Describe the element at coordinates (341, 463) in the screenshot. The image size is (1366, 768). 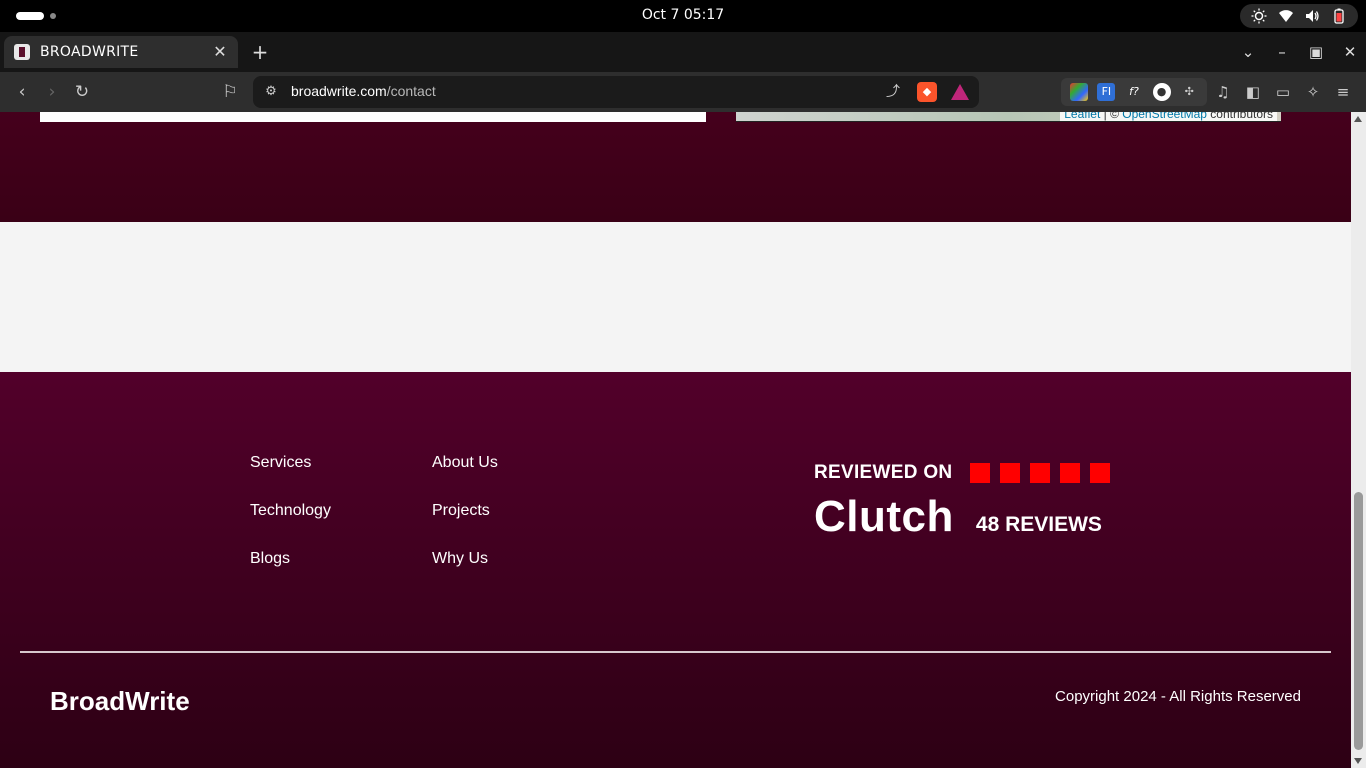
I see `footer-link-services: Services` at that location.